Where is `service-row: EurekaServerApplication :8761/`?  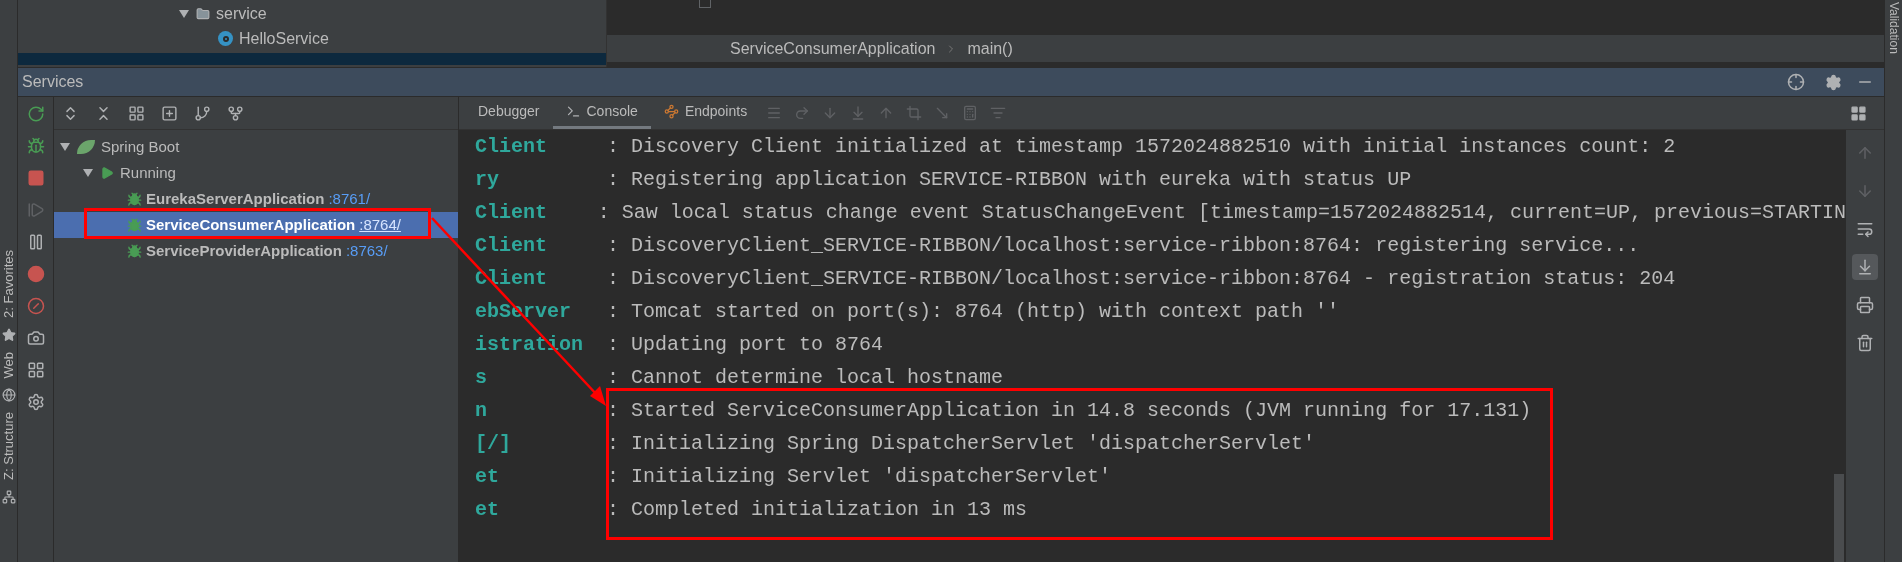 service-row: EurekaServerApplication :8761/ is located at coordinates (256, 199).